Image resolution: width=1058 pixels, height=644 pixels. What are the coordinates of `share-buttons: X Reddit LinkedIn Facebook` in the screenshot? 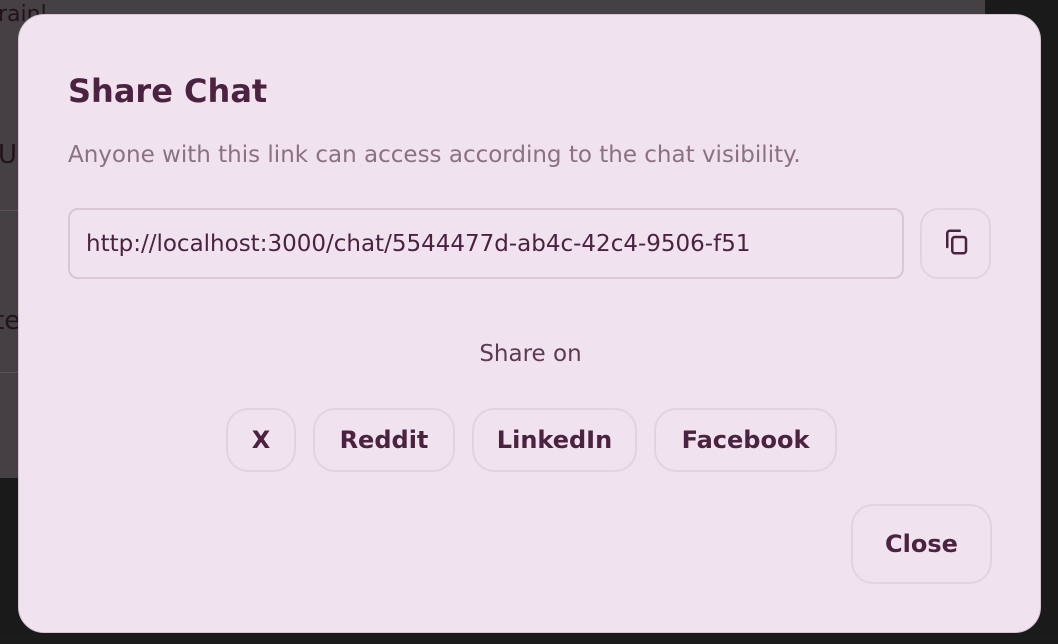 It's located at (531, 440).